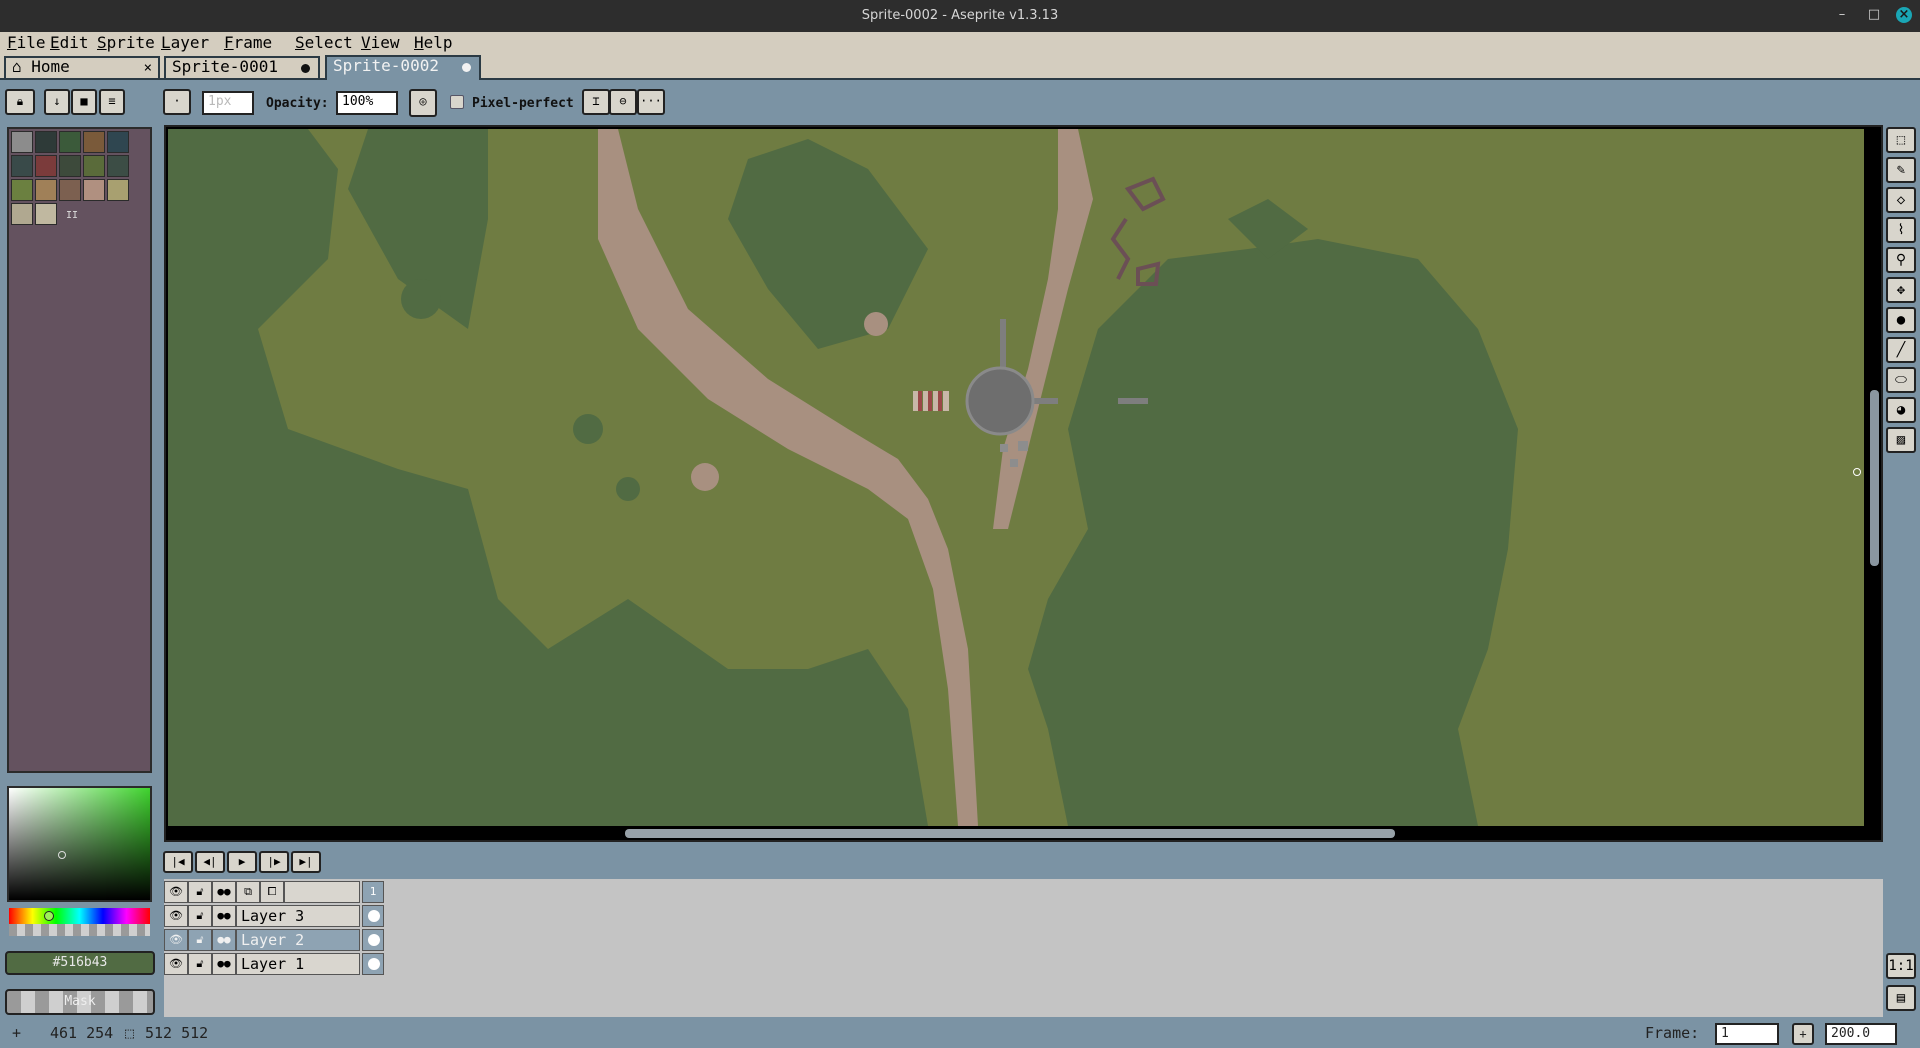 The width and height of the screenshot is (1920, 1048). What do you see at coordinates (1874, 478) in the screenshot?
I see `vertical-scrollbar` at bounding box center [1874, 478].